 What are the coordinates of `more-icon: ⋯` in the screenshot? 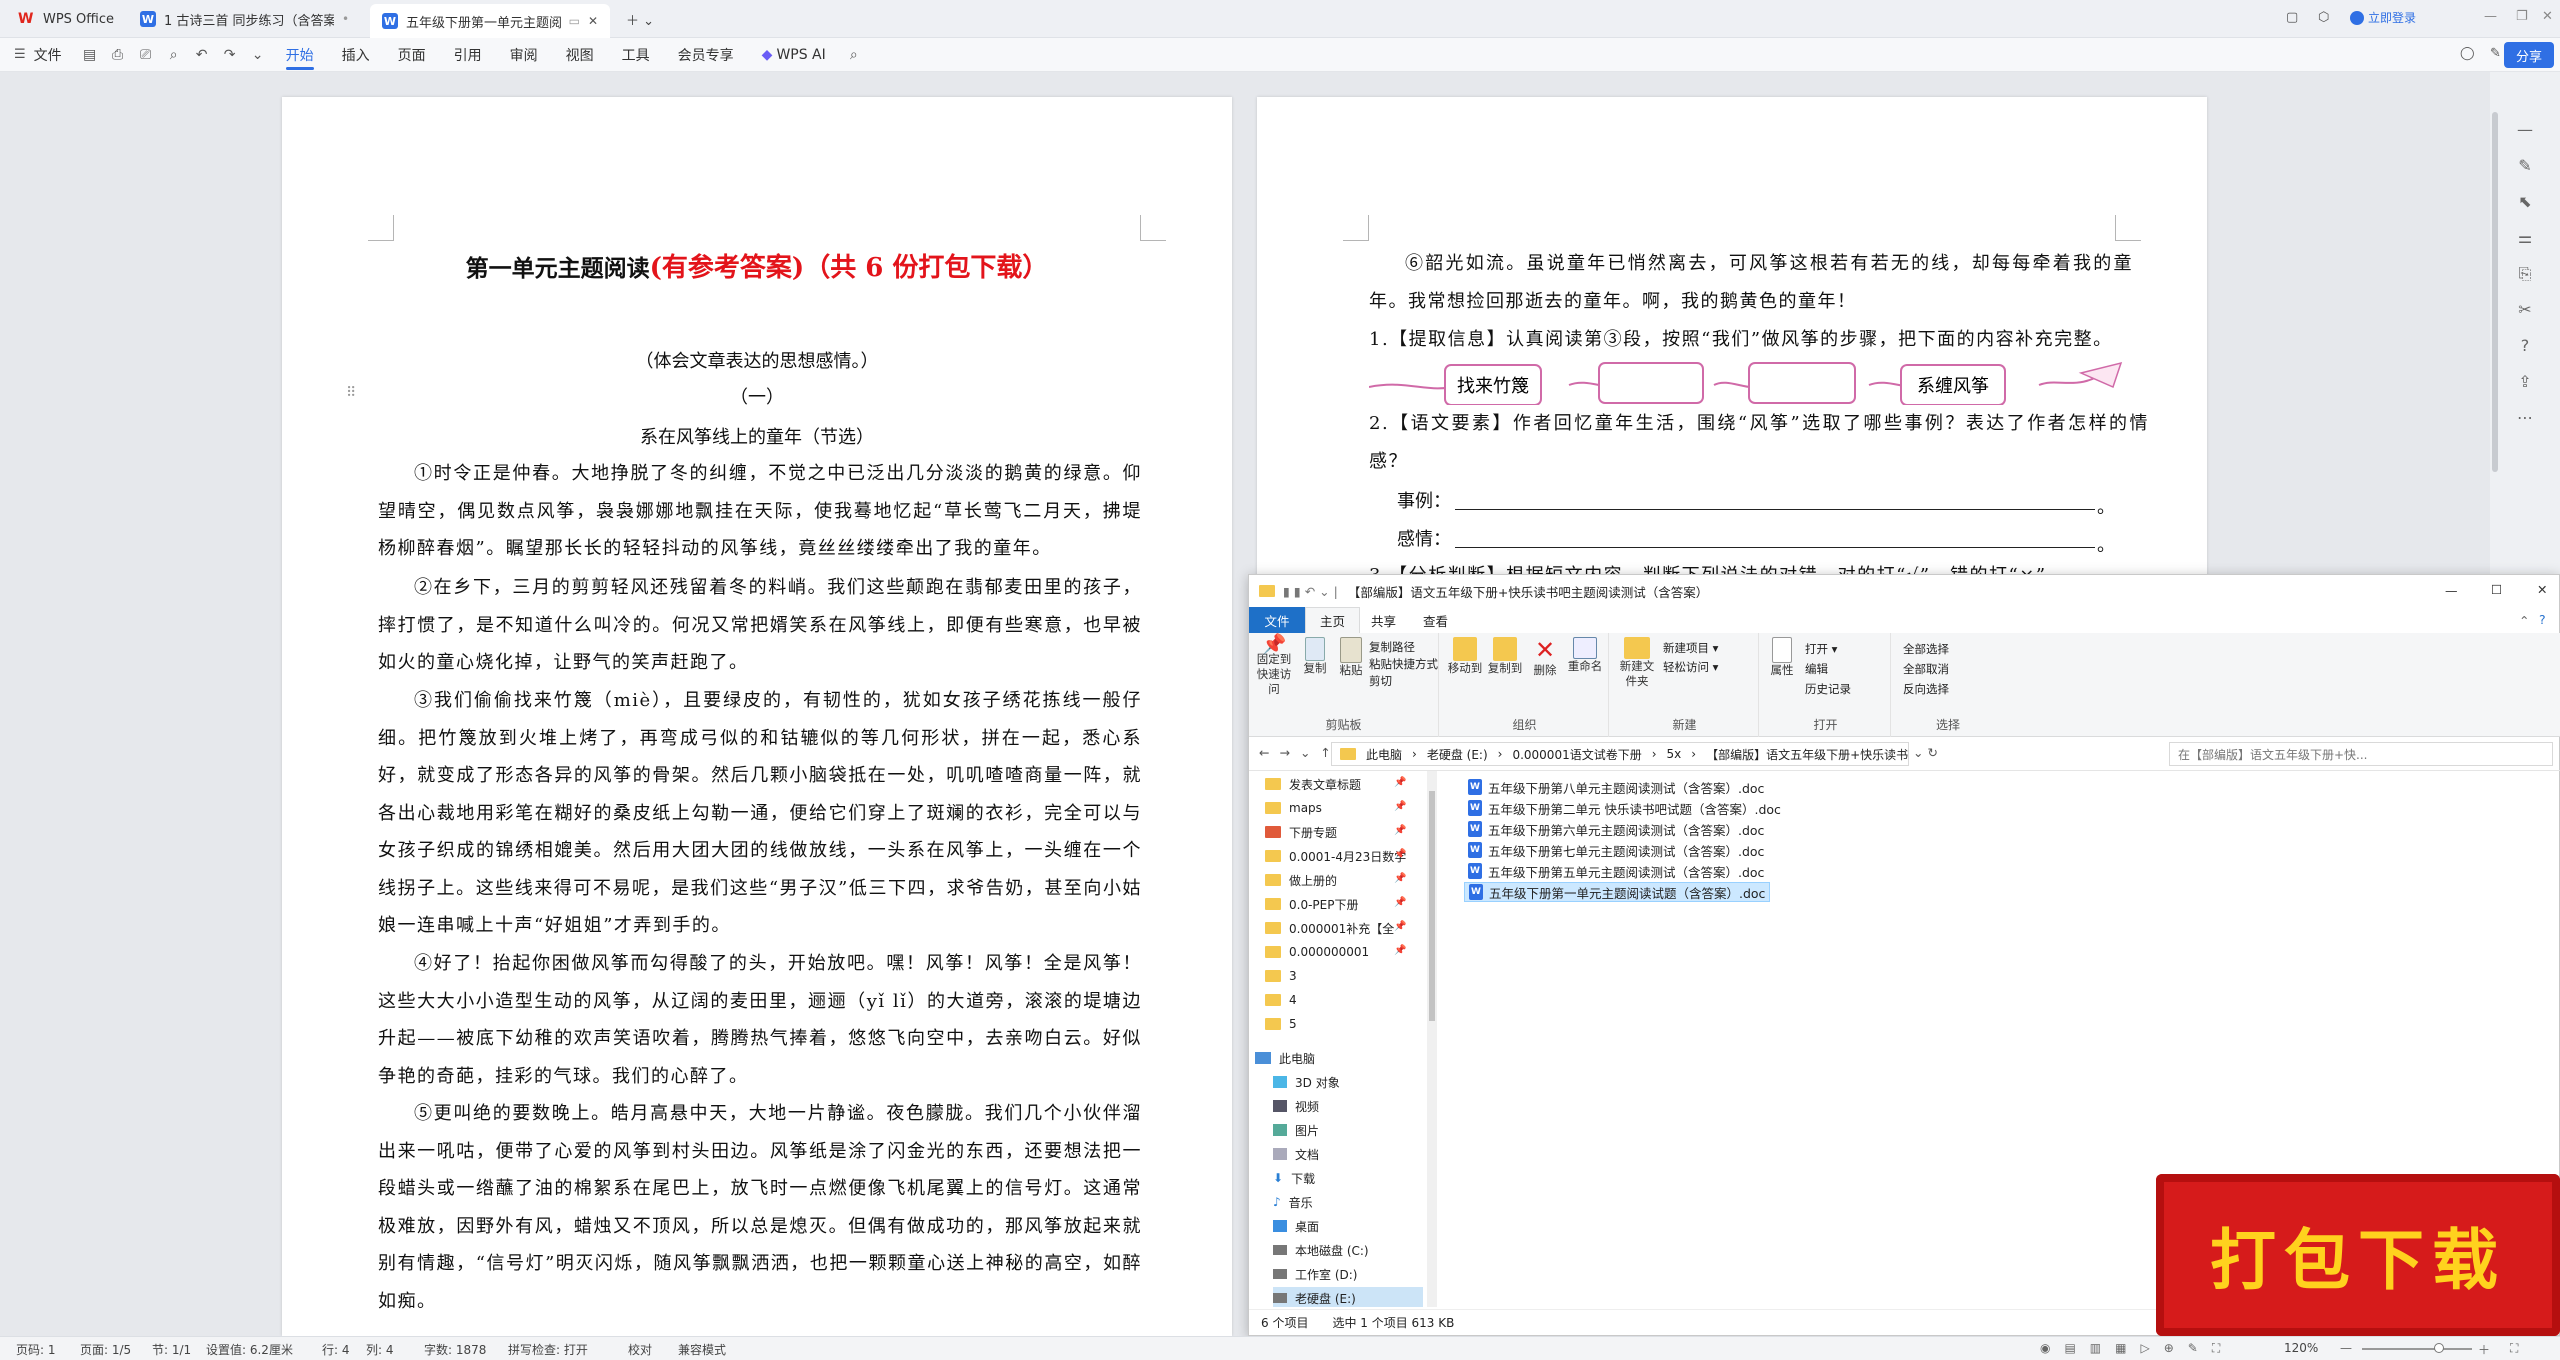 It's located at (2525, 418).